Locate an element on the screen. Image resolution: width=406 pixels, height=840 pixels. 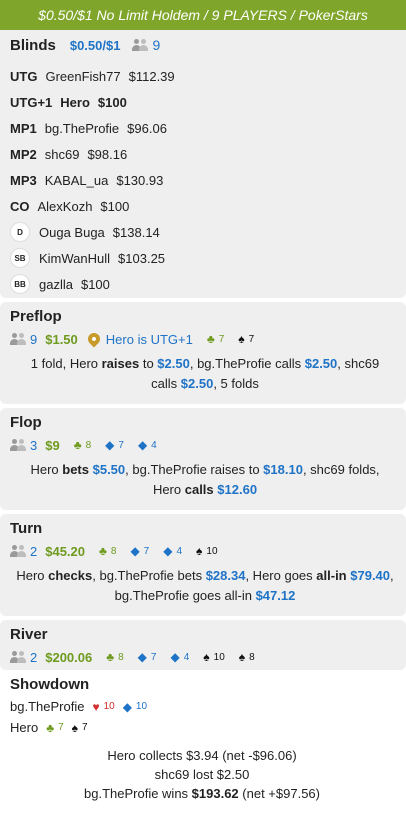
action-text: $47.12 is located at coordinates (275, 595).